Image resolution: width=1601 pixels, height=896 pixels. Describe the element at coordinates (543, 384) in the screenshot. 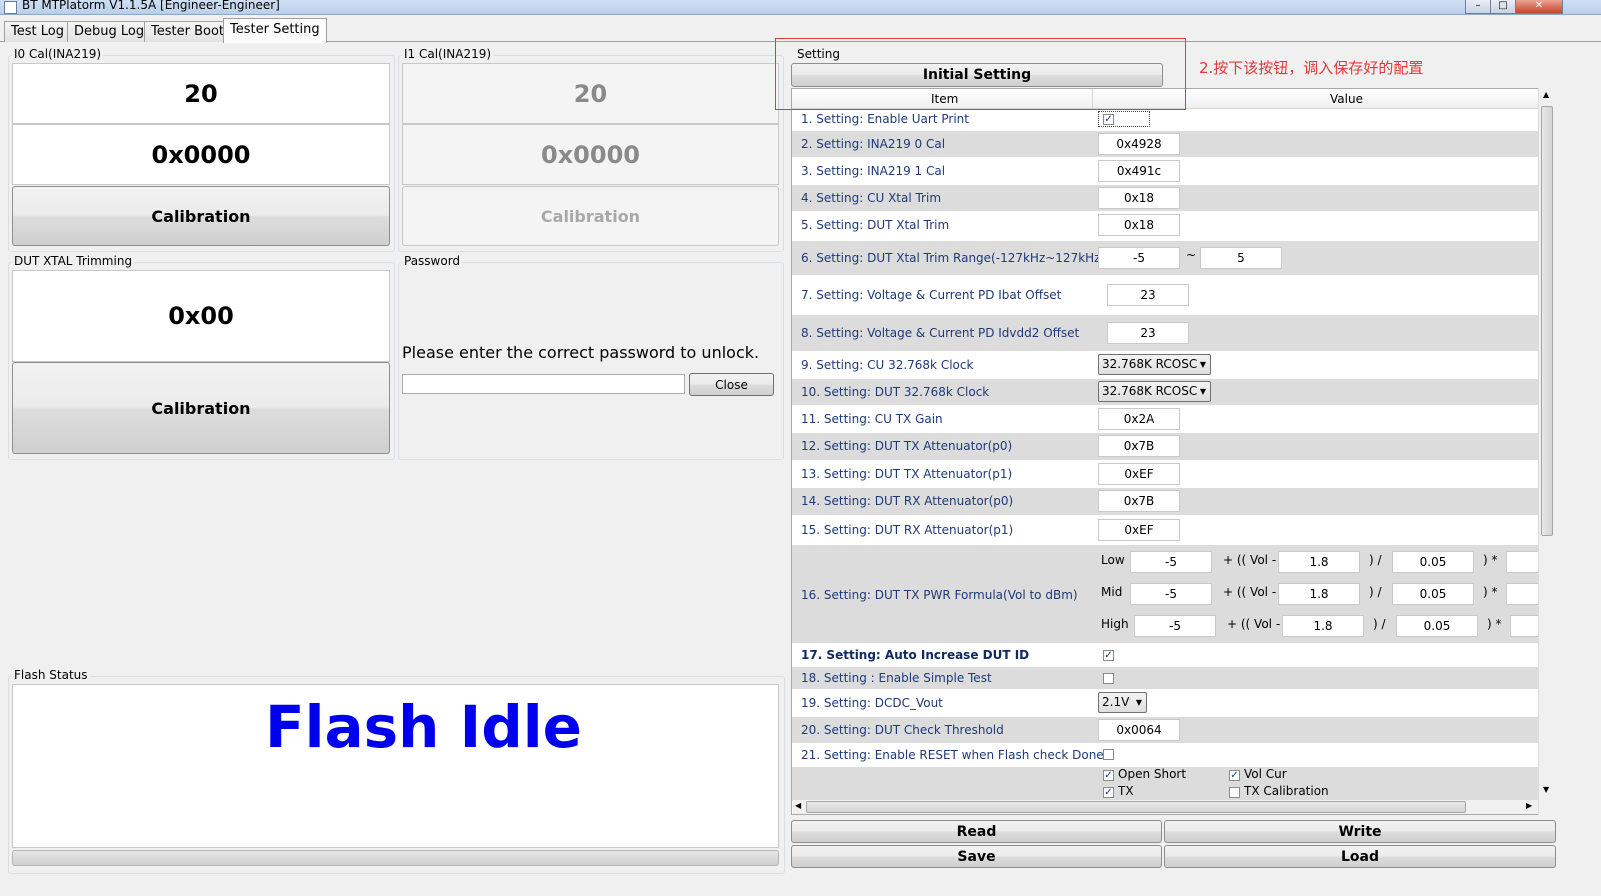

I see `password-input` at that location.